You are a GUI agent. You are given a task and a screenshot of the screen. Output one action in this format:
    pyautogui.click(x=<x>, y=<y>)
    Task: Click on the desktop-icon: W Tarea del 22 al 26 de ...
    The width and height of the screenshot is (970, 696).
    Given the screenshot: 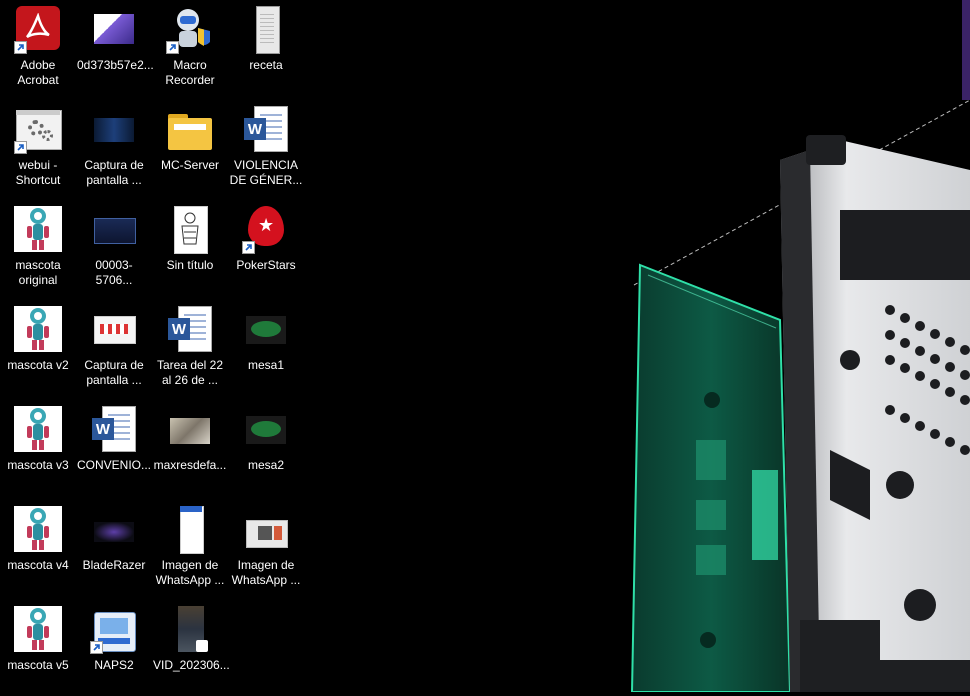 What is the action you would take?
    pyautogui.click(x=190, y=348)
    